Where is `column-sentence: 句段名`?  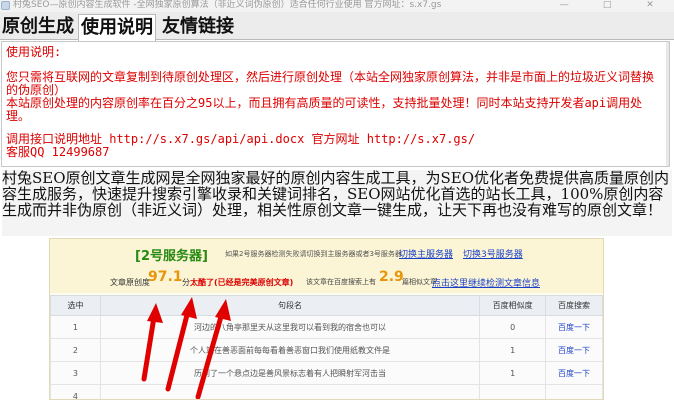 column-sentence: 句段名 is located at coordinates (290, 305).